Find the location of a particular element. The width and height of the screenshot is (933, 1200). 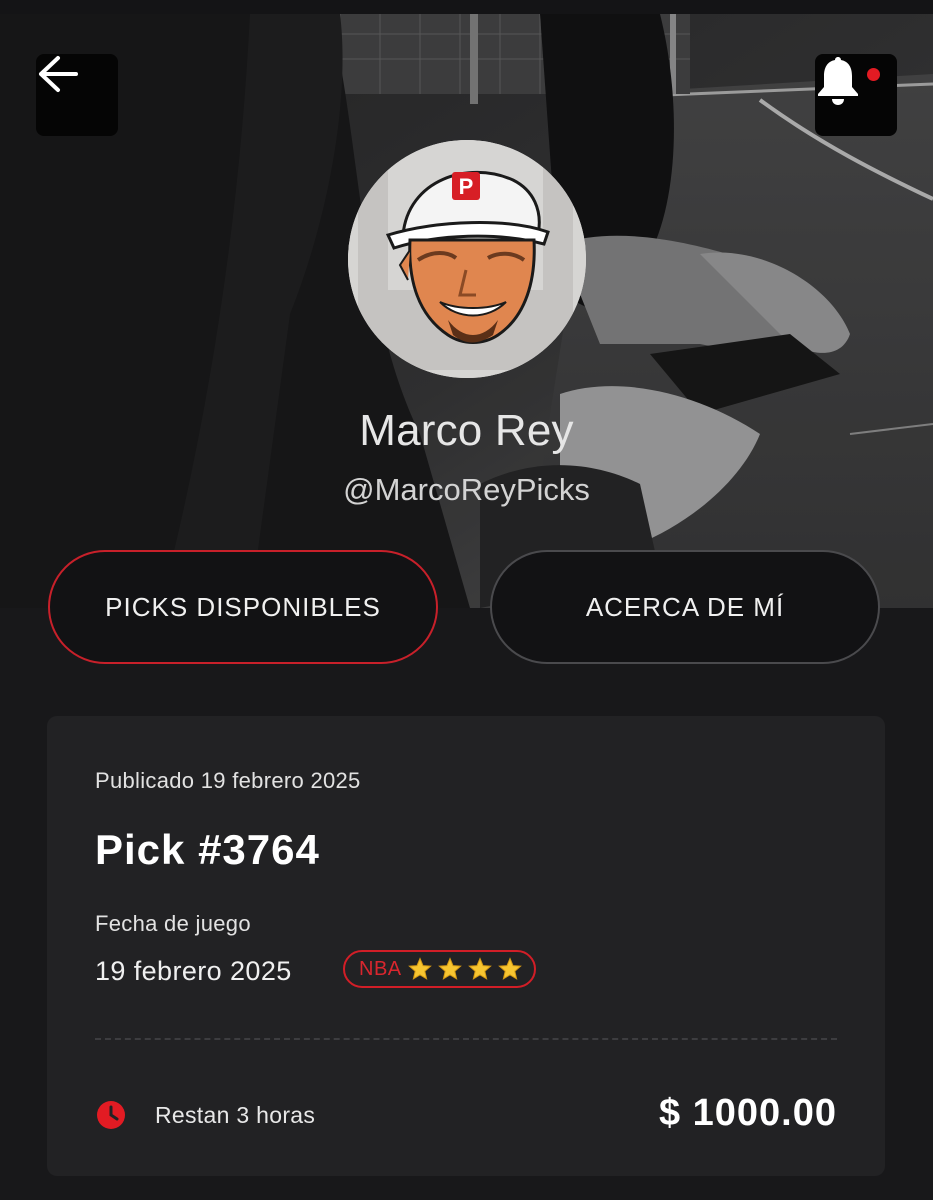

status-strip is located at coordinates (466, 7).